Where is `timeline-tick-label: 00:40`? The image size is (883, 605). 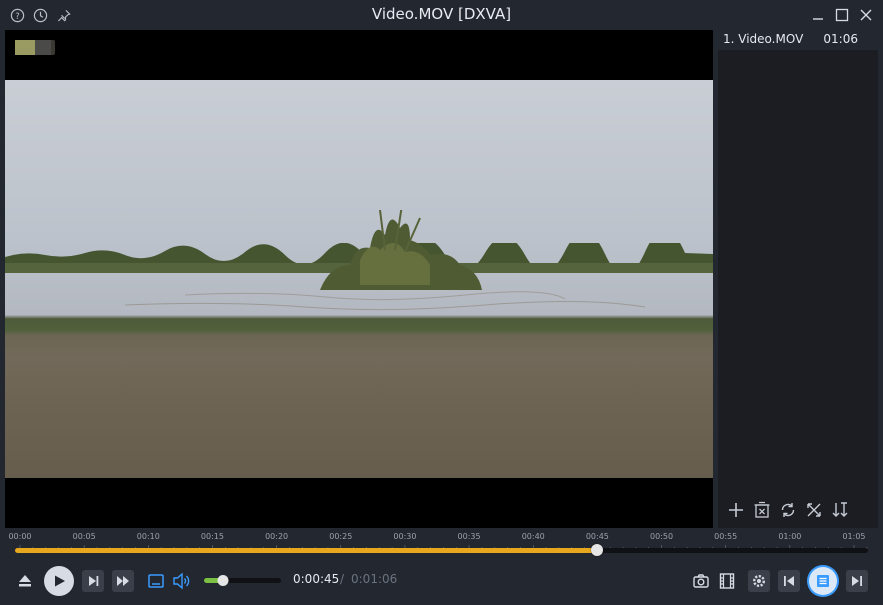
timeline-tick-label: 00:40 is located at coordinates (533, 536).